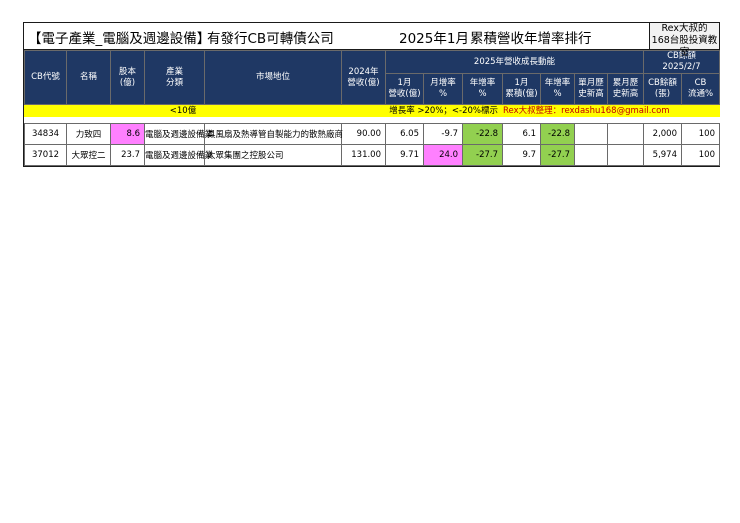  Describe the element at coordinates (521, 89) in the screenshot. I see `header-jan-cum: 1月 累積(億)` at that location.